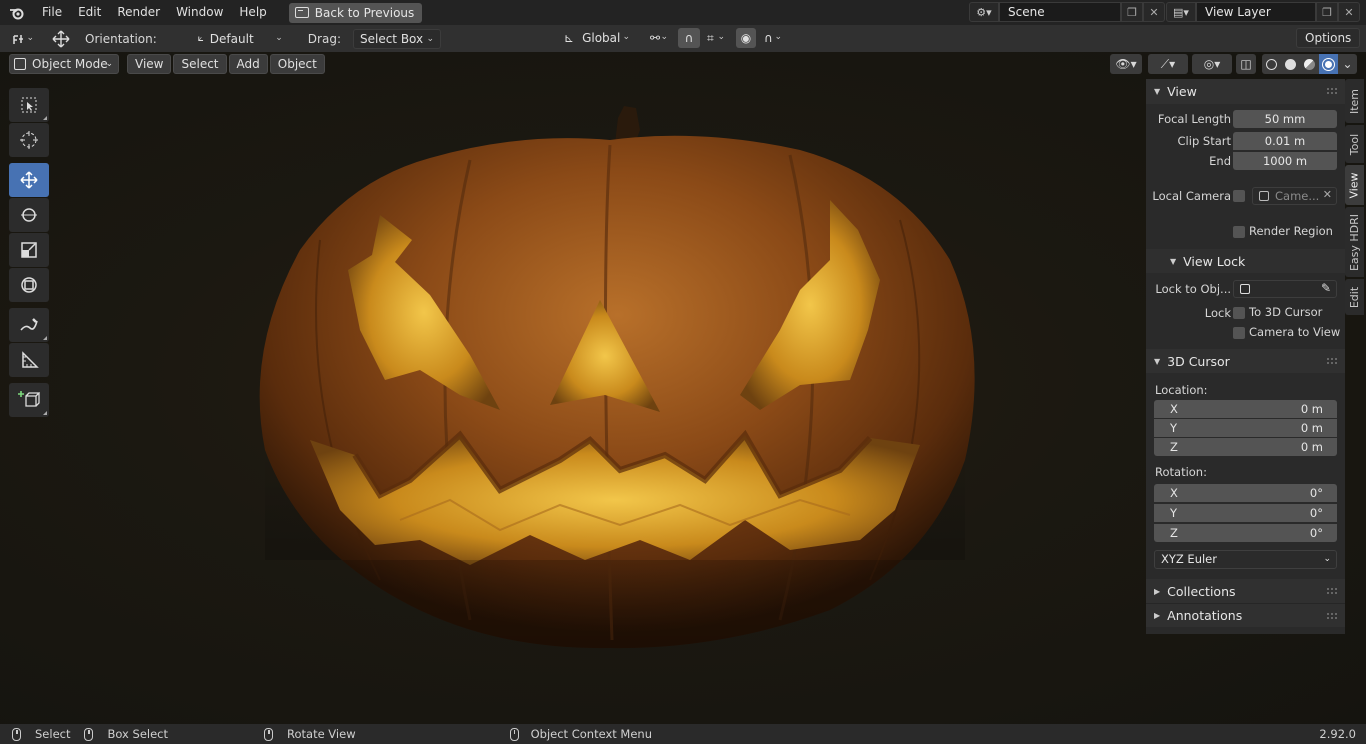 The height and width of the screenshot is (744, 1366). I want to click on left-mouse-icon, so click(16, 734).